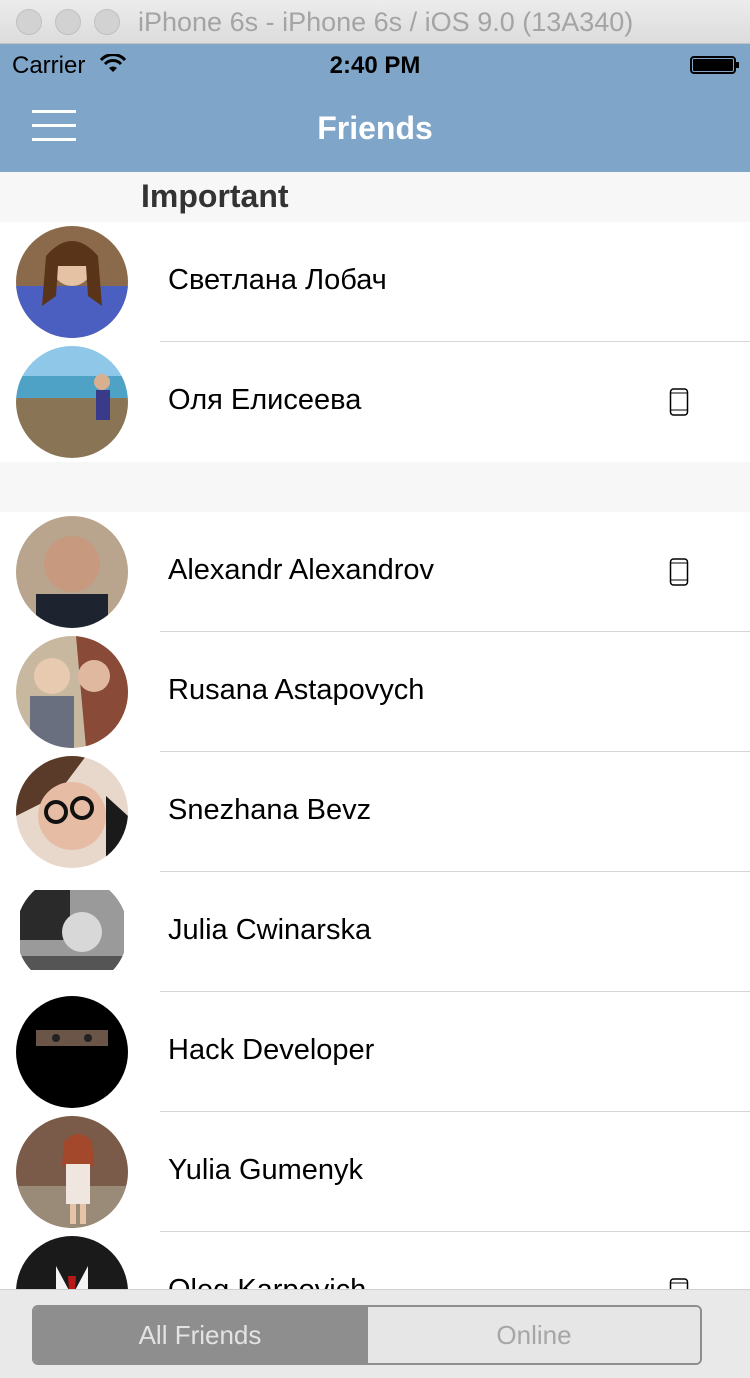 The height and width of the screenshot is (1378, 750). I want to click on bottom-toolbar: All Friends Online, so click(375, 1333).